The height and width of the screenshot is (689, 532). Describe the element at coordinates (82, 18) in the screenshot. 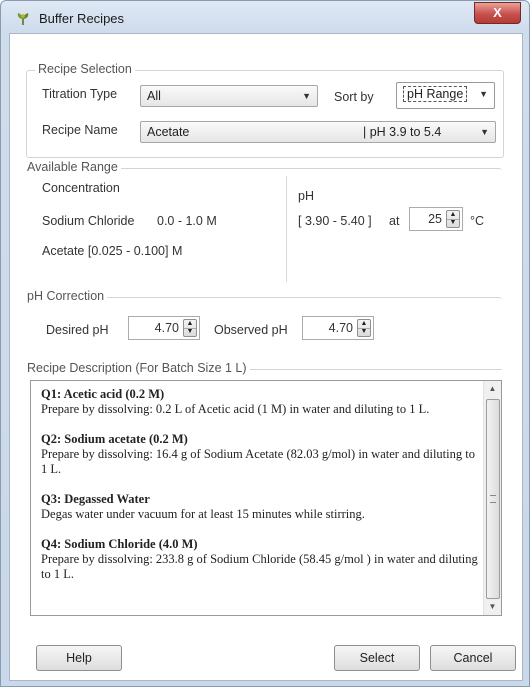

I see `window-title: Buffer Recipes` at that location.